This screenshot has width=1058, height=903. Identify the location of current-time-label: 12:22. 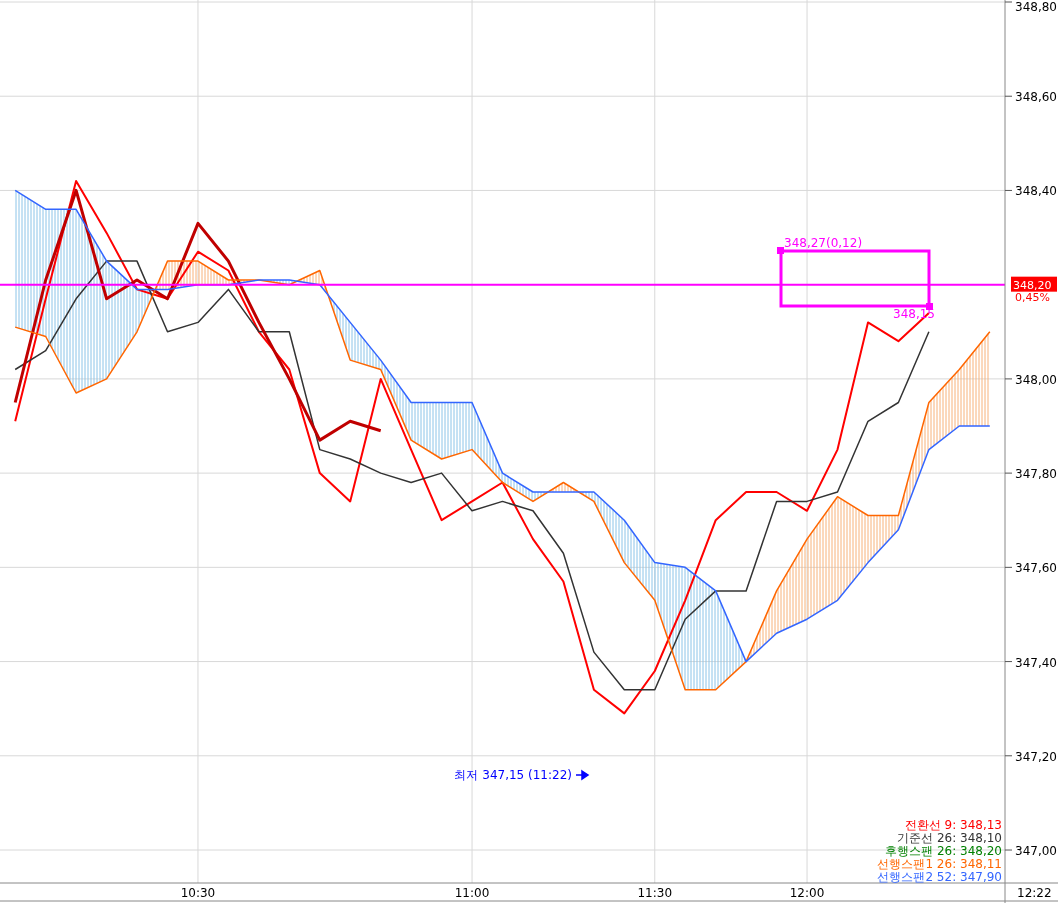
(1034, 893).